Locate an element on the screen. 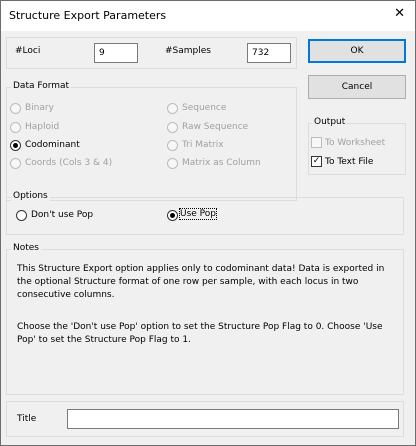 The image size is (416, 446). title-bar: Structure Export Parameters ✕ is located at coordinates (208, 16).